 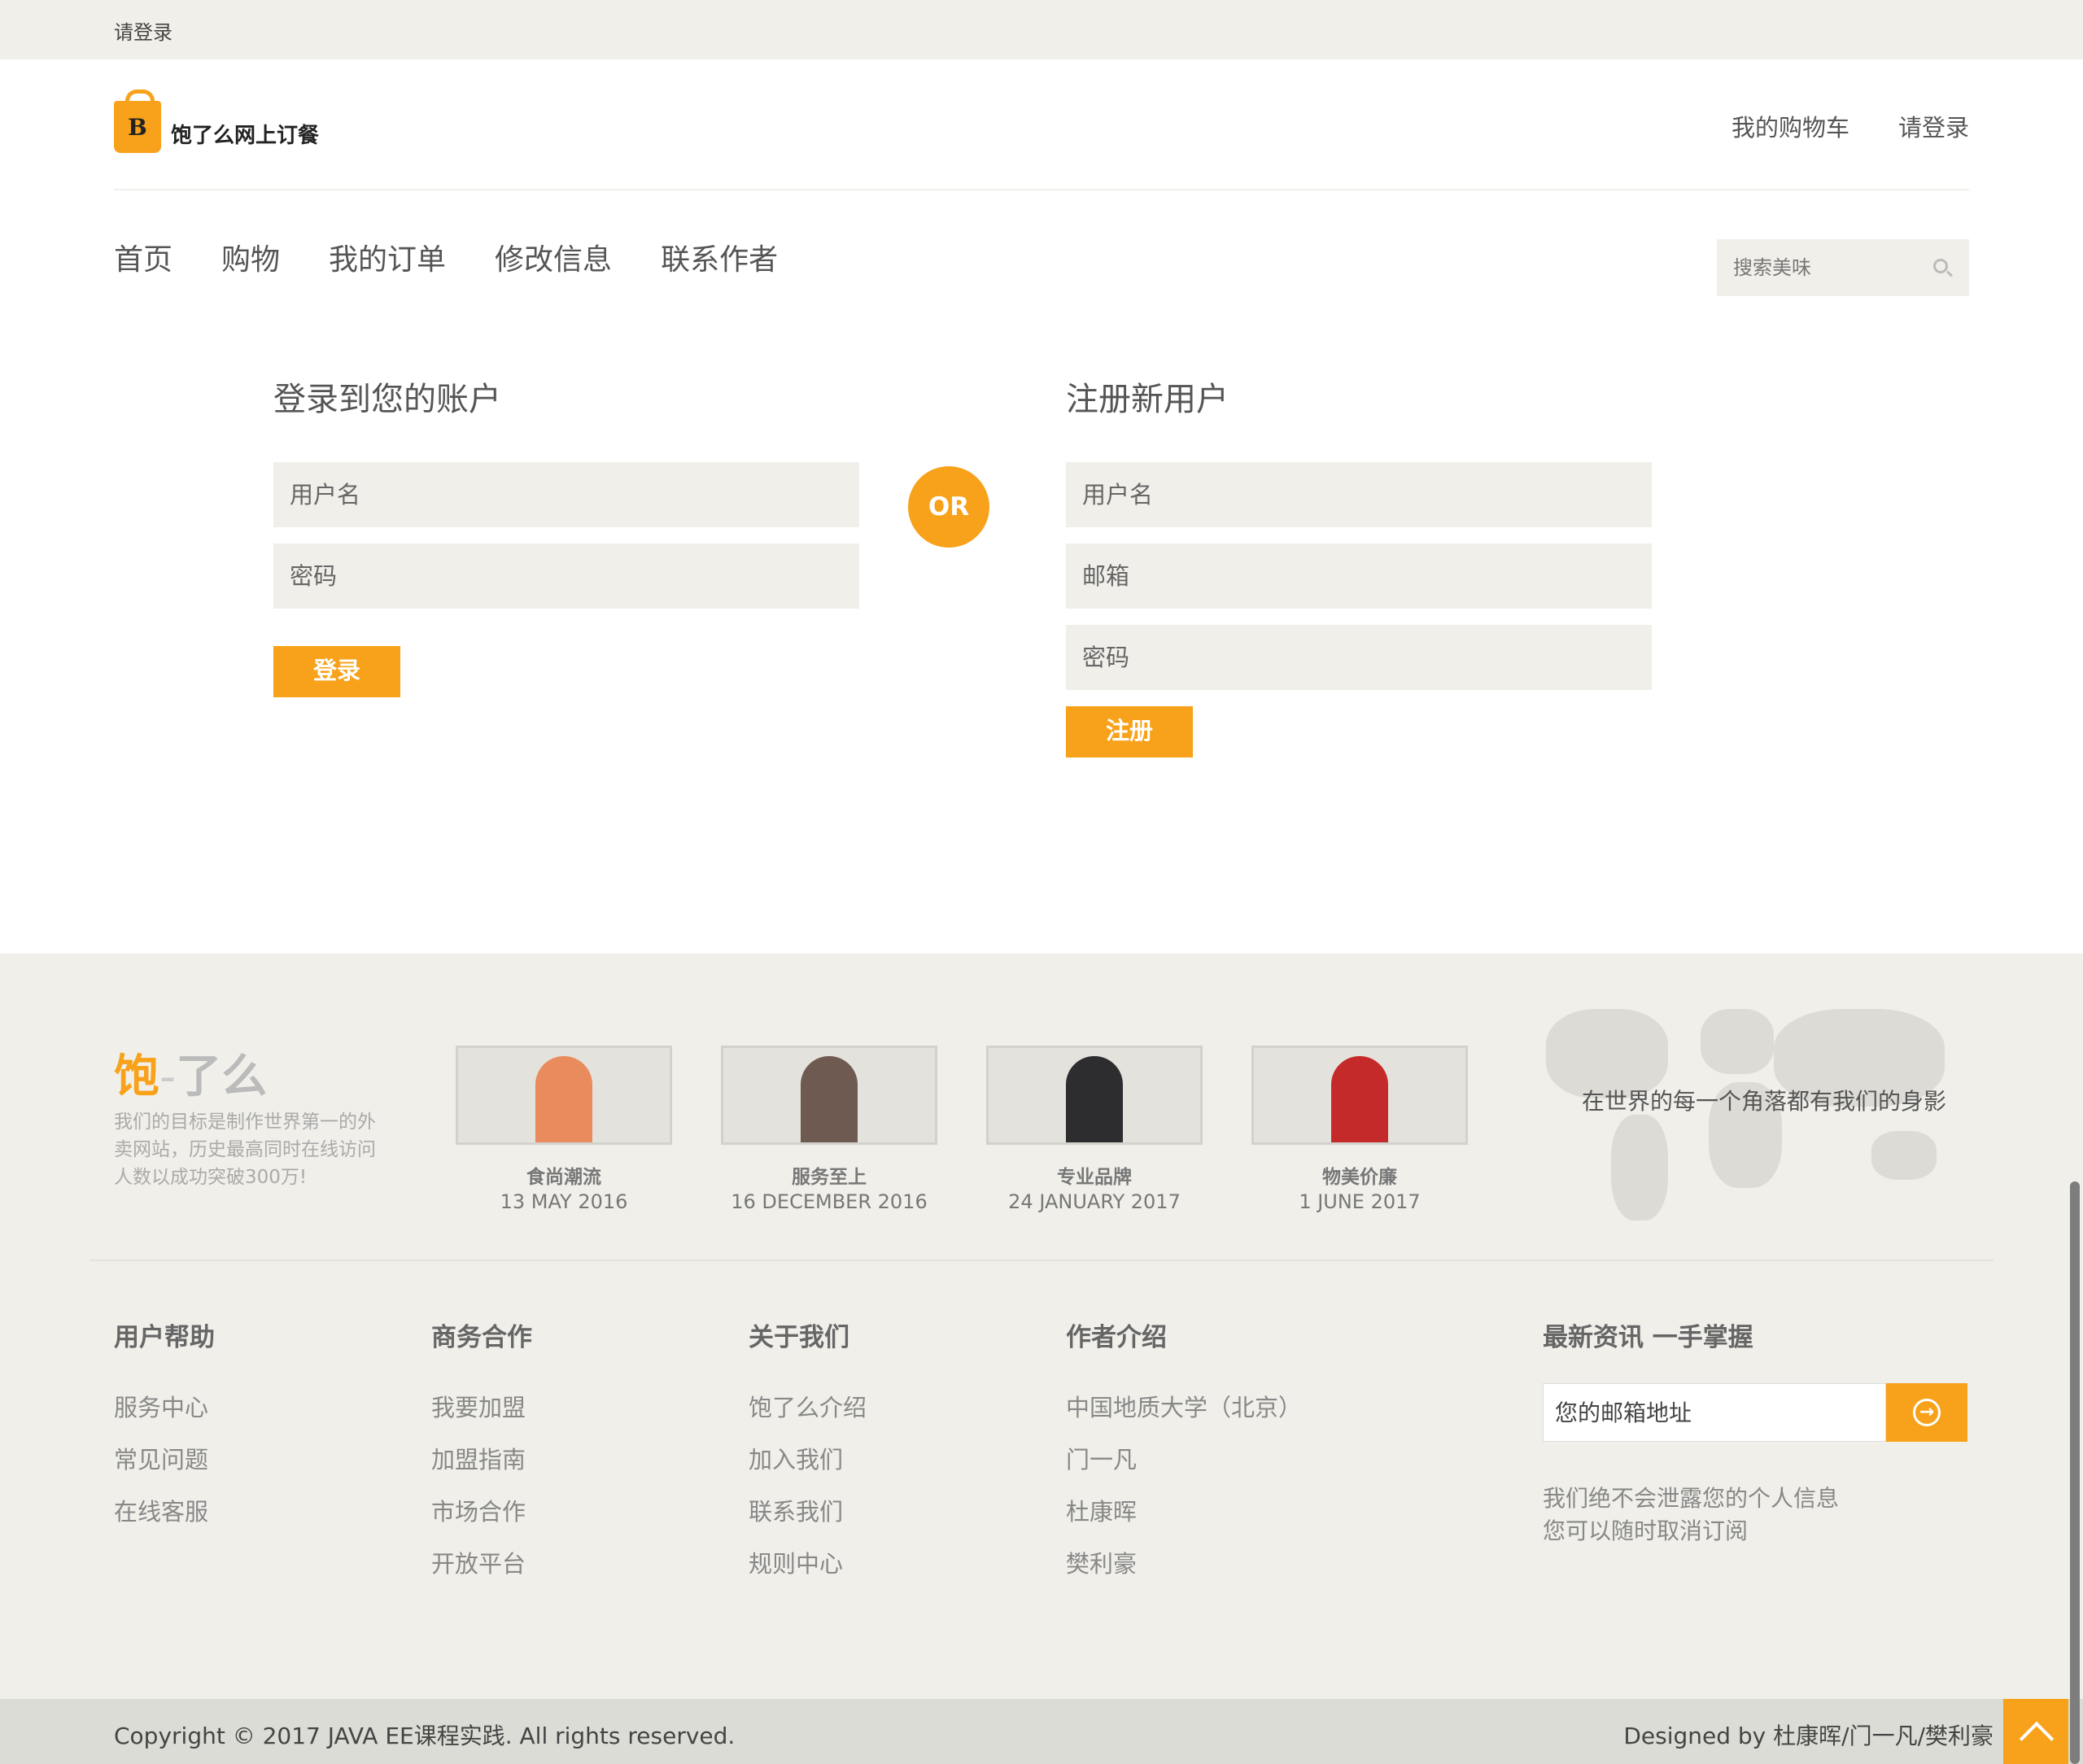 What do you see at coordinates (1850, 126) in the screenshot?
I see `header-links: 我的购物车 请登录` at bounding box center [1850, 126].